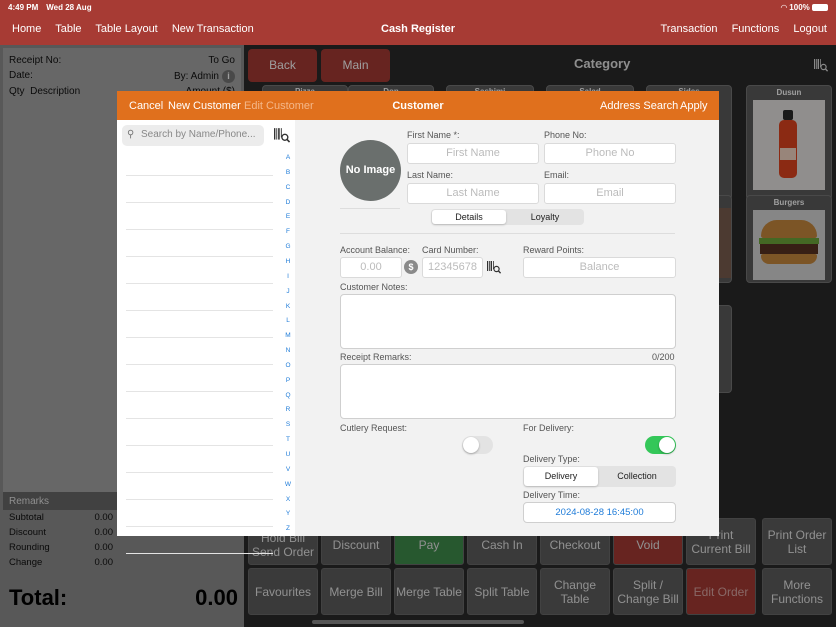 Image resolution: width=836 pixels, height=627 pixels. Describe the element at coordinates (549, 428) in the screenshot. I see `for-delivery-label: For Delivery:` at that location.